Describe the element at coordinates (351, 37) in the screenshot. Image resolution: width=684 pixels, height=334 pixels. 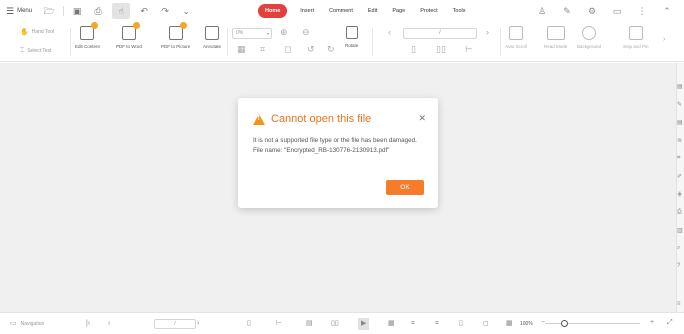
I see `rotate-button: Rotate` at that location.